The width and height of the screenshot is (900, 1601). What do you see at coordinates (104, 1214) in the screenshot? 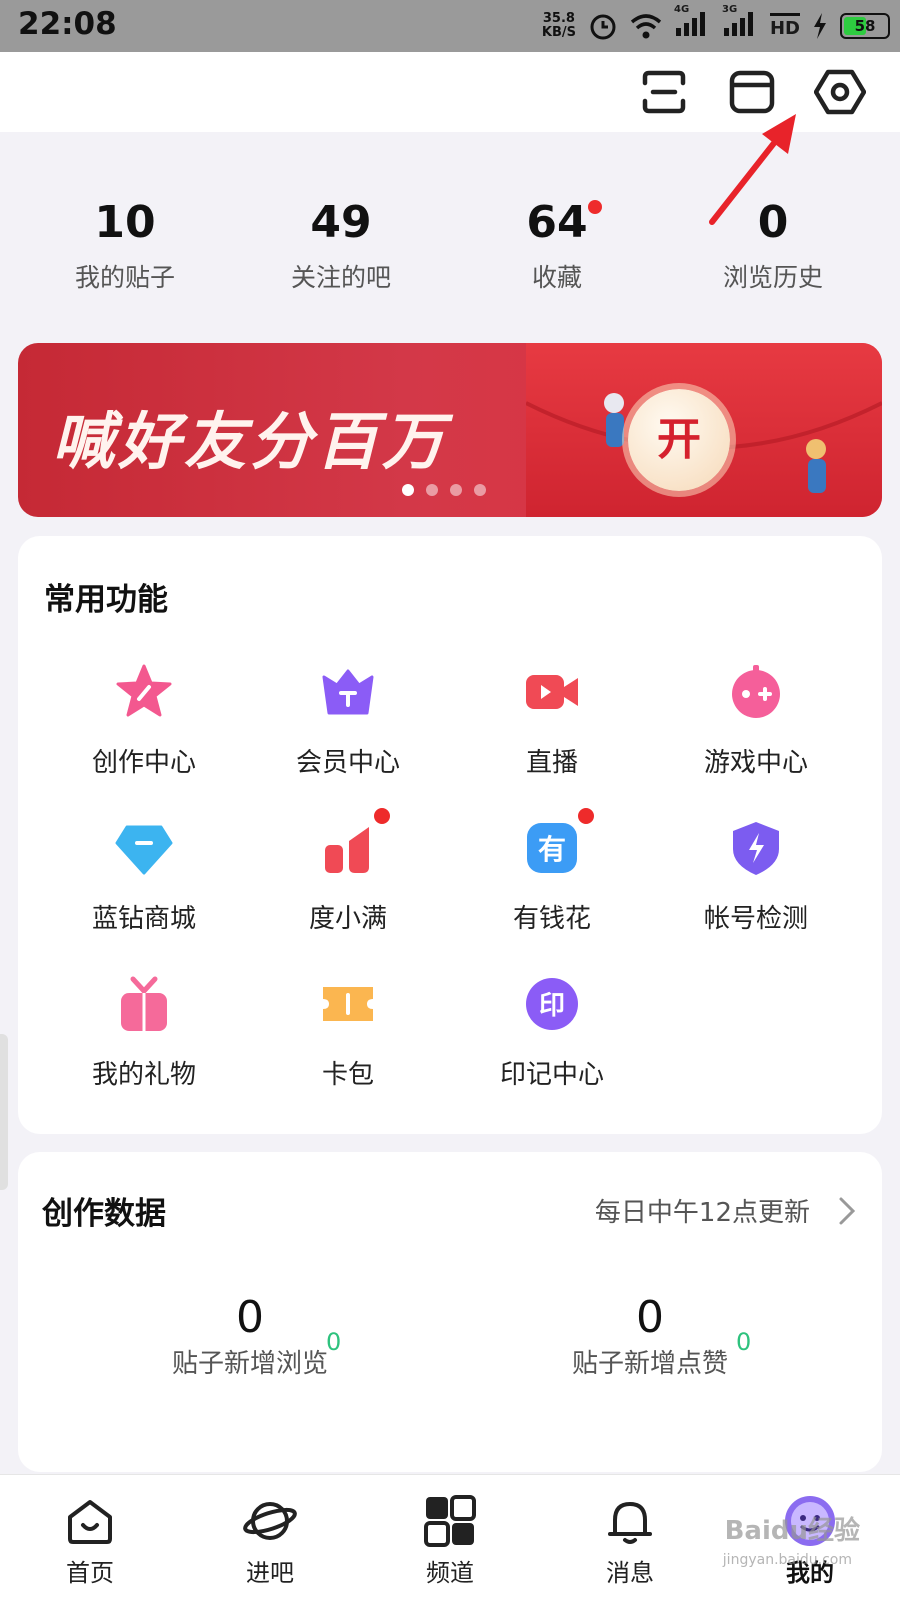
I see `creation-data-title: 创作数据` at bounding box center [104, 1214].